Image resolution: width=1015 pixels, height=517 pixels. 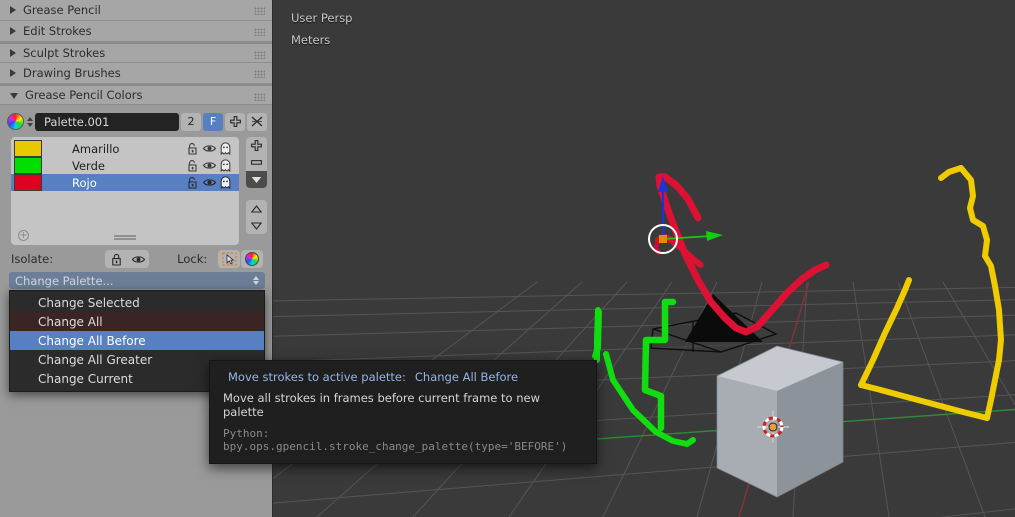 What do you see at coordinates (70, 321) in the screenshot?
I see `menu-item-label: Change All` at bounding box center [70, 321].